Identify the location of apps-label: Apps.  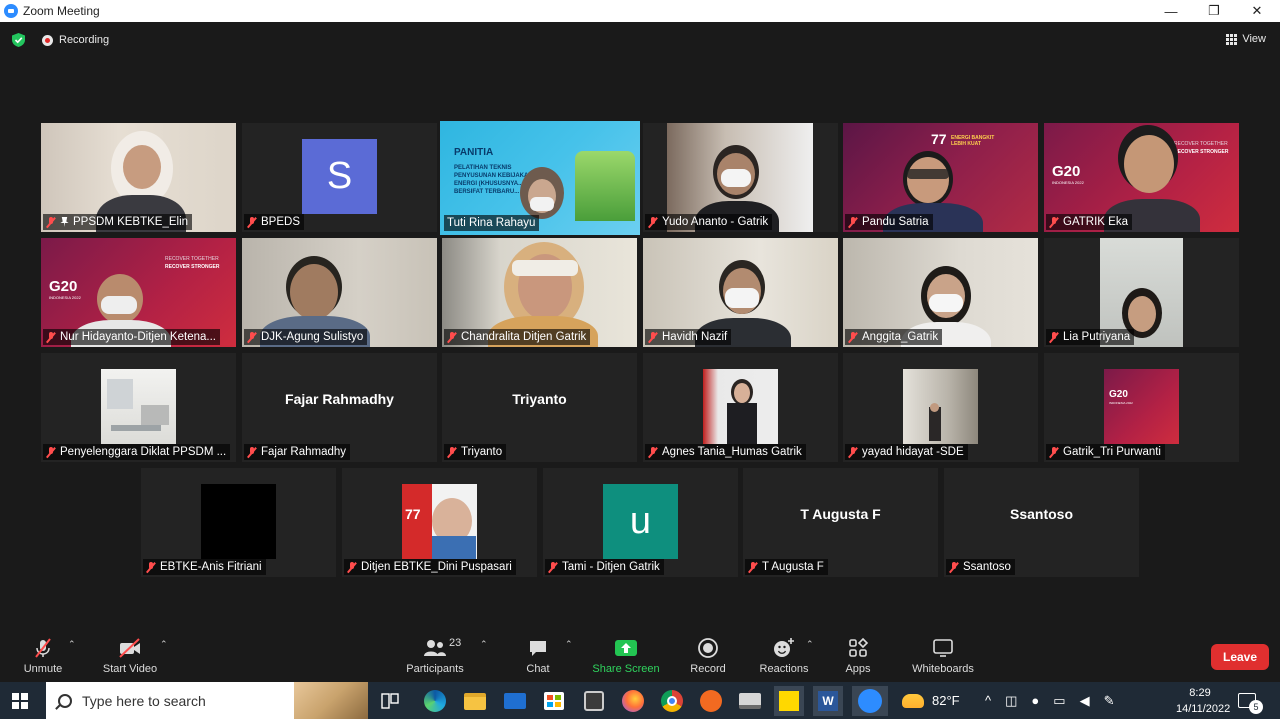
(858, 669).